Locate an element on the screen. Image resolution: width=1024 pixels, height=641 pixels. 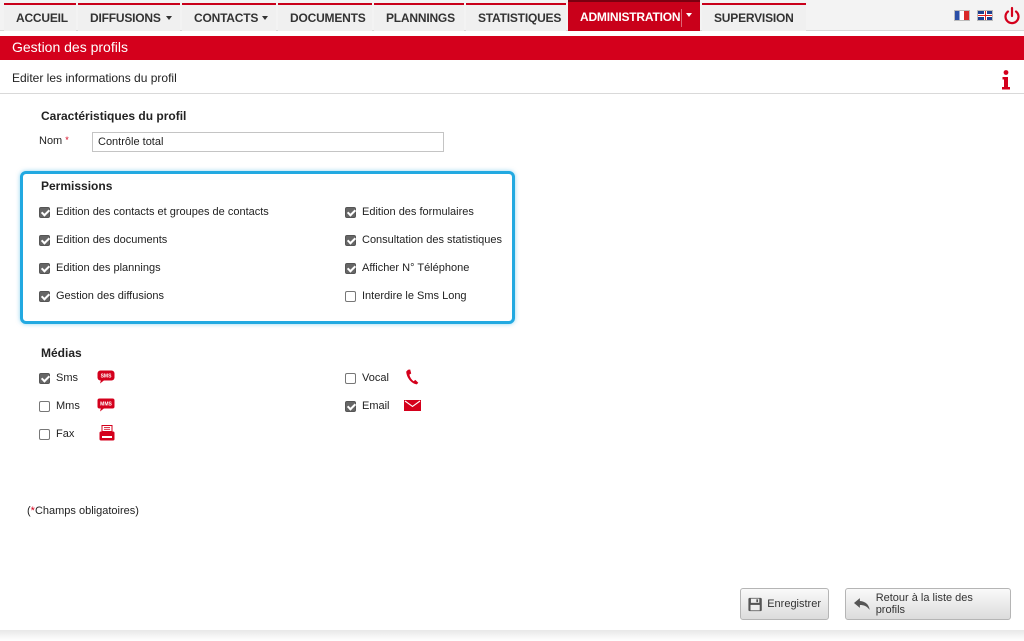
tab-statistiques: STATISTIQUES is located at coordinates (516, 17).